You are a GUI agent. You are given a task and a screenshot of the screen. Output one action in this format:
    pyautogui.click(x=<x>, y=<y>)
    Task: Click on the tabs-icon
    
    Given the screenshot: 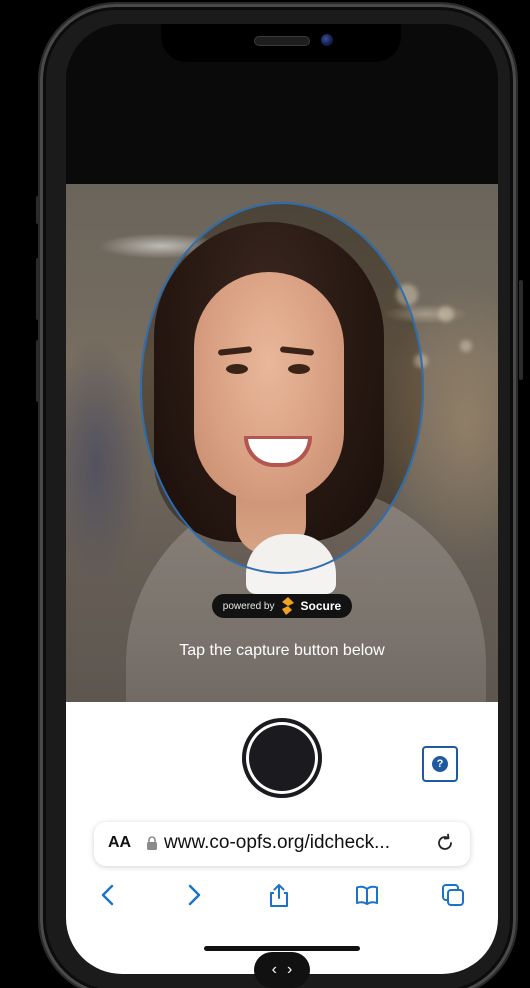 What is the action you would take?
    pyautogui.click(x=453, y=895)
    